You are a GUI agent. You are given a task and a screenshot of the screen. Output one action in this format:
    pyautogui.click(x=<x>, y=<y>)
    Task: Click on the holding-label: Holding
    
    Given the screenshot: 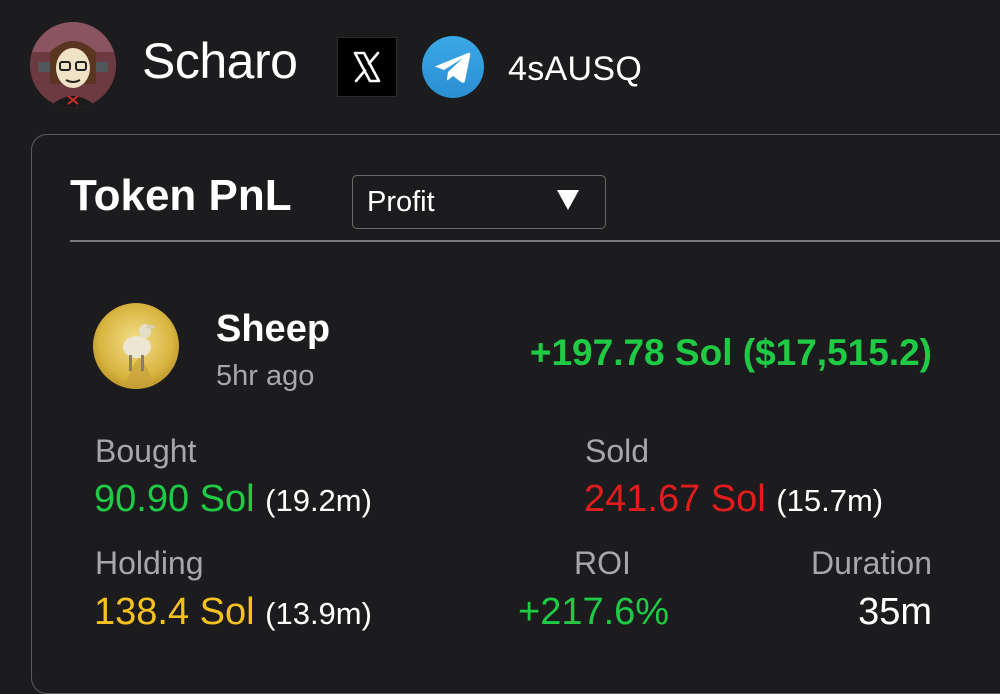 What is the action you would take?
    pyautogui.click(x=149, y=563)
    